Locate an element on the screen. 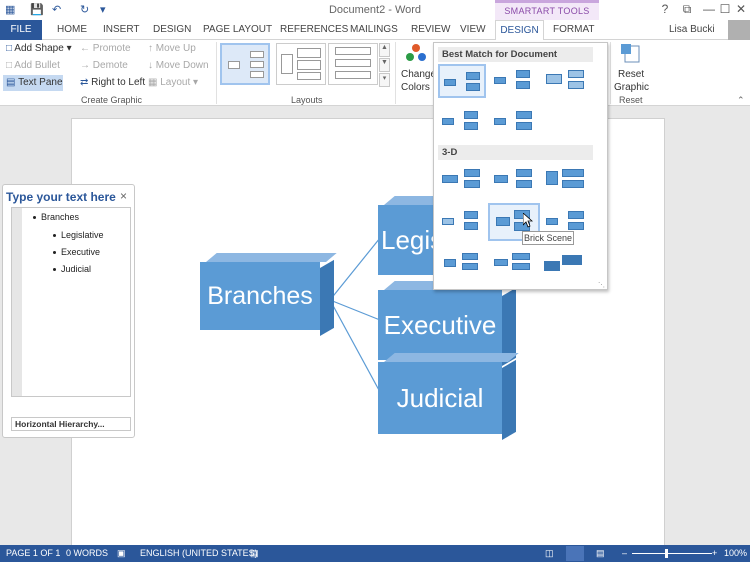  smartart-child-shape-judicial: Judicial is located at coordinates (448, 396).